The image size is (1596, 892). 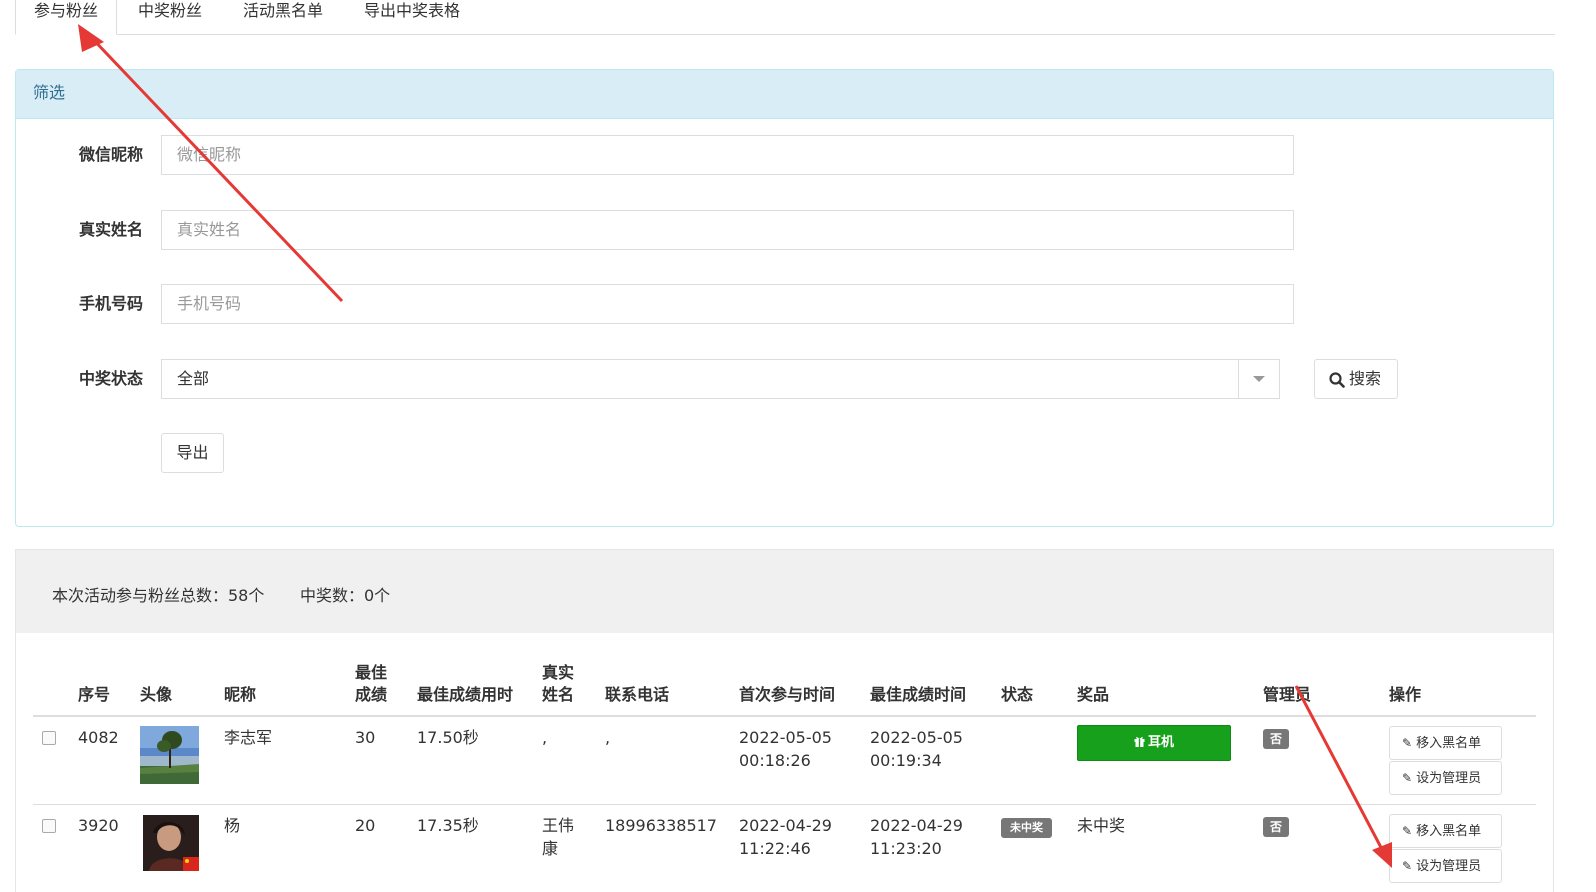 I want to click on search-icon, so click(x=1337, y=380).